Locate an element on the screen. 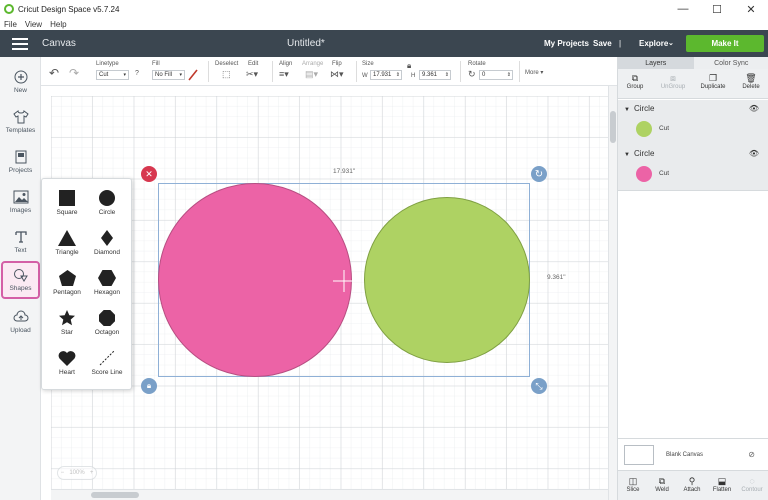 This screenshot has width=768, height=500. menu-help: Help is located at coordinates (58, 24).